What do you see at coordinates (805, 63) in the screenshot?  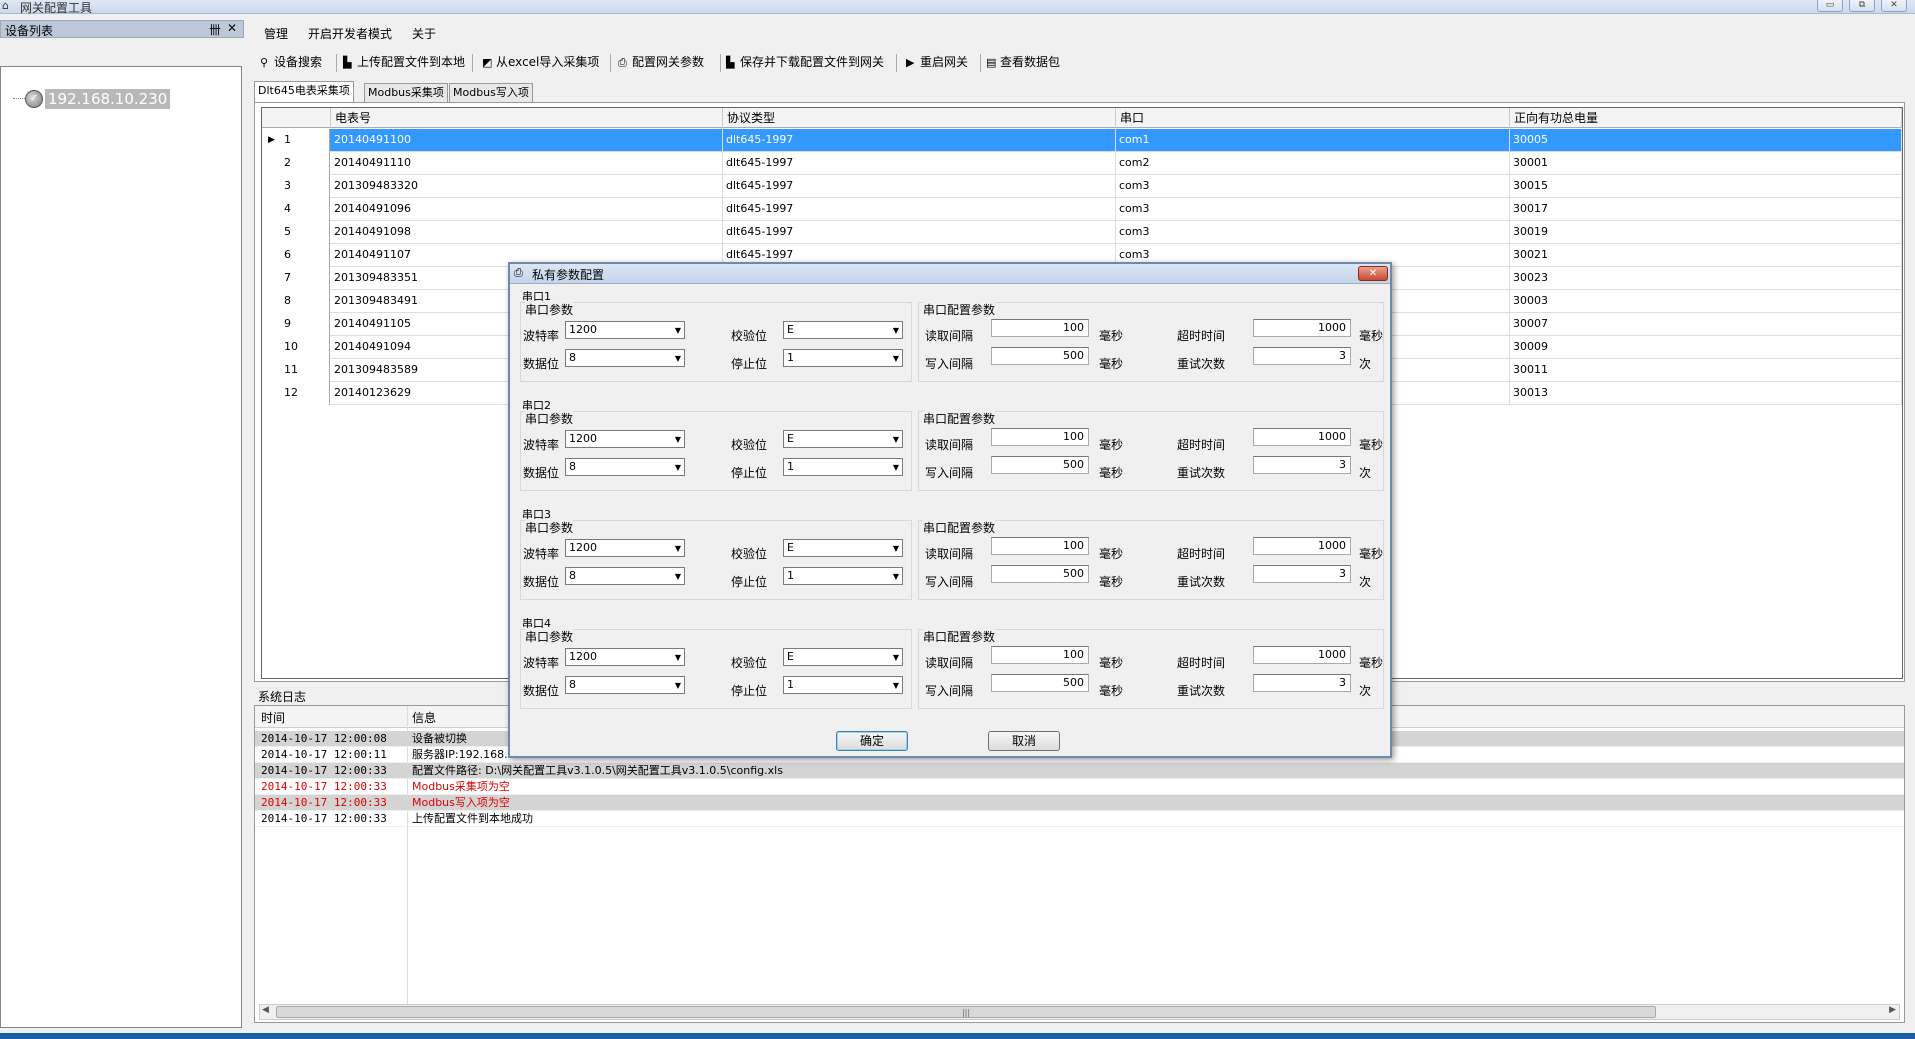 I see `save-download-button: ▙ 保存并下载配置文件到网关` at bounding box center [805, 63].